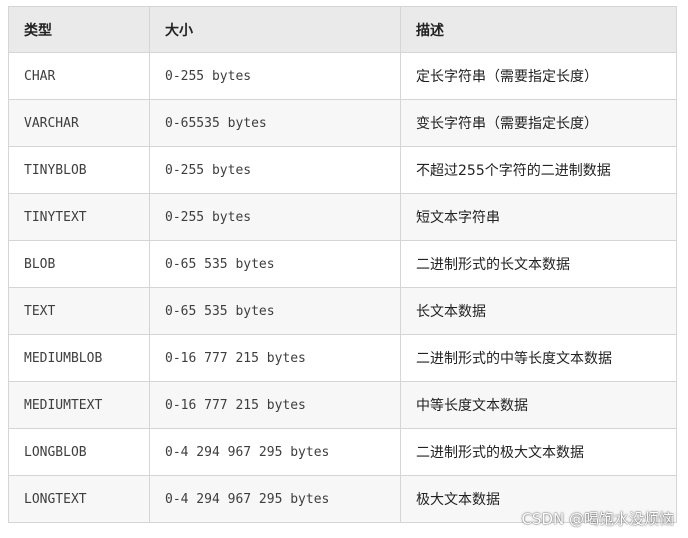 This screenshot has width=688, height=538. I want to click on cell-type: TEXT, so click(79, 311).